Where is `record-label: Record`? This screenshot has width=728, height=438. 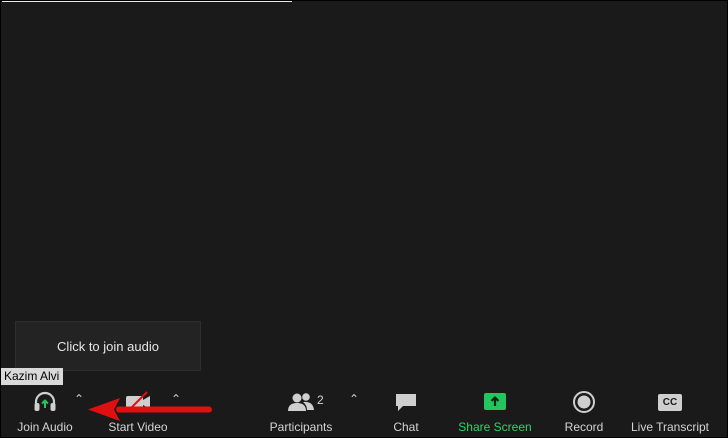 record-label: Record is located at coordinates (584, 427).